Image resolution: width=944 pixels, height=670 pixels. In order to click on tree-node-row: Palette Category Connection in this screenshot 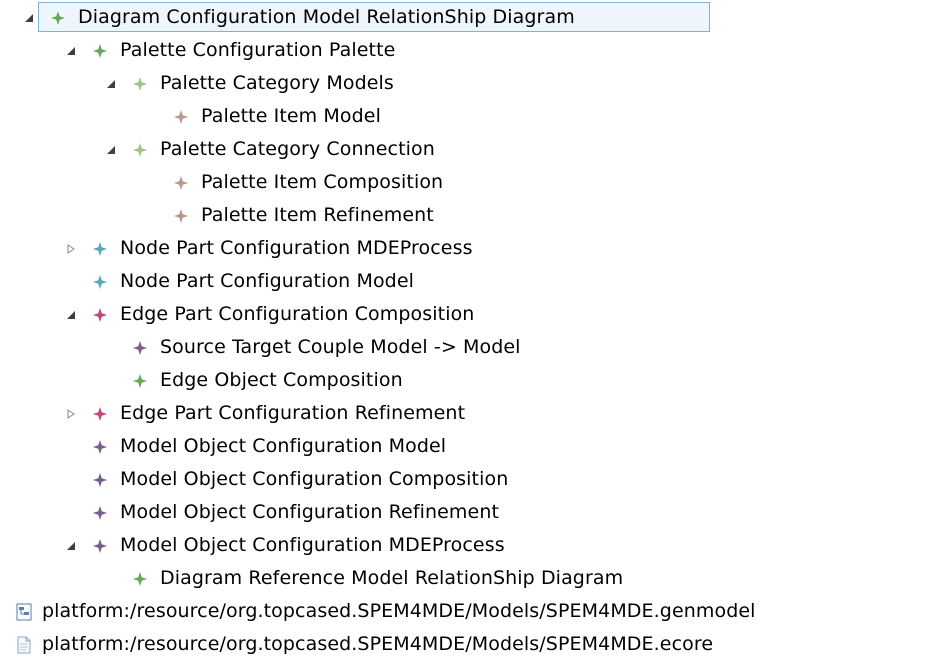, I will do `click(268, 149)`.